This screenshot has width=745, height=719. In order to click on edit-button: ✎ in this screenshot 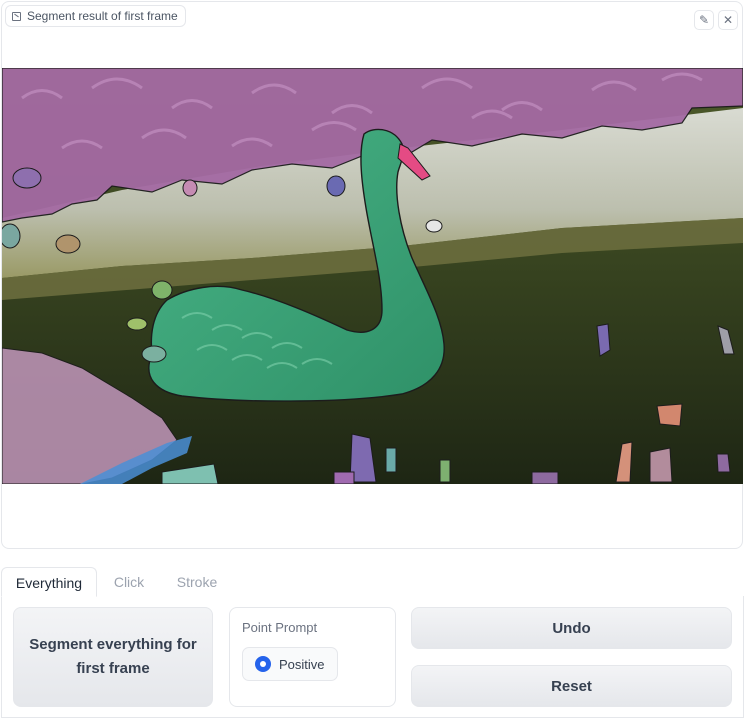, I will do `click(704, 20)`.